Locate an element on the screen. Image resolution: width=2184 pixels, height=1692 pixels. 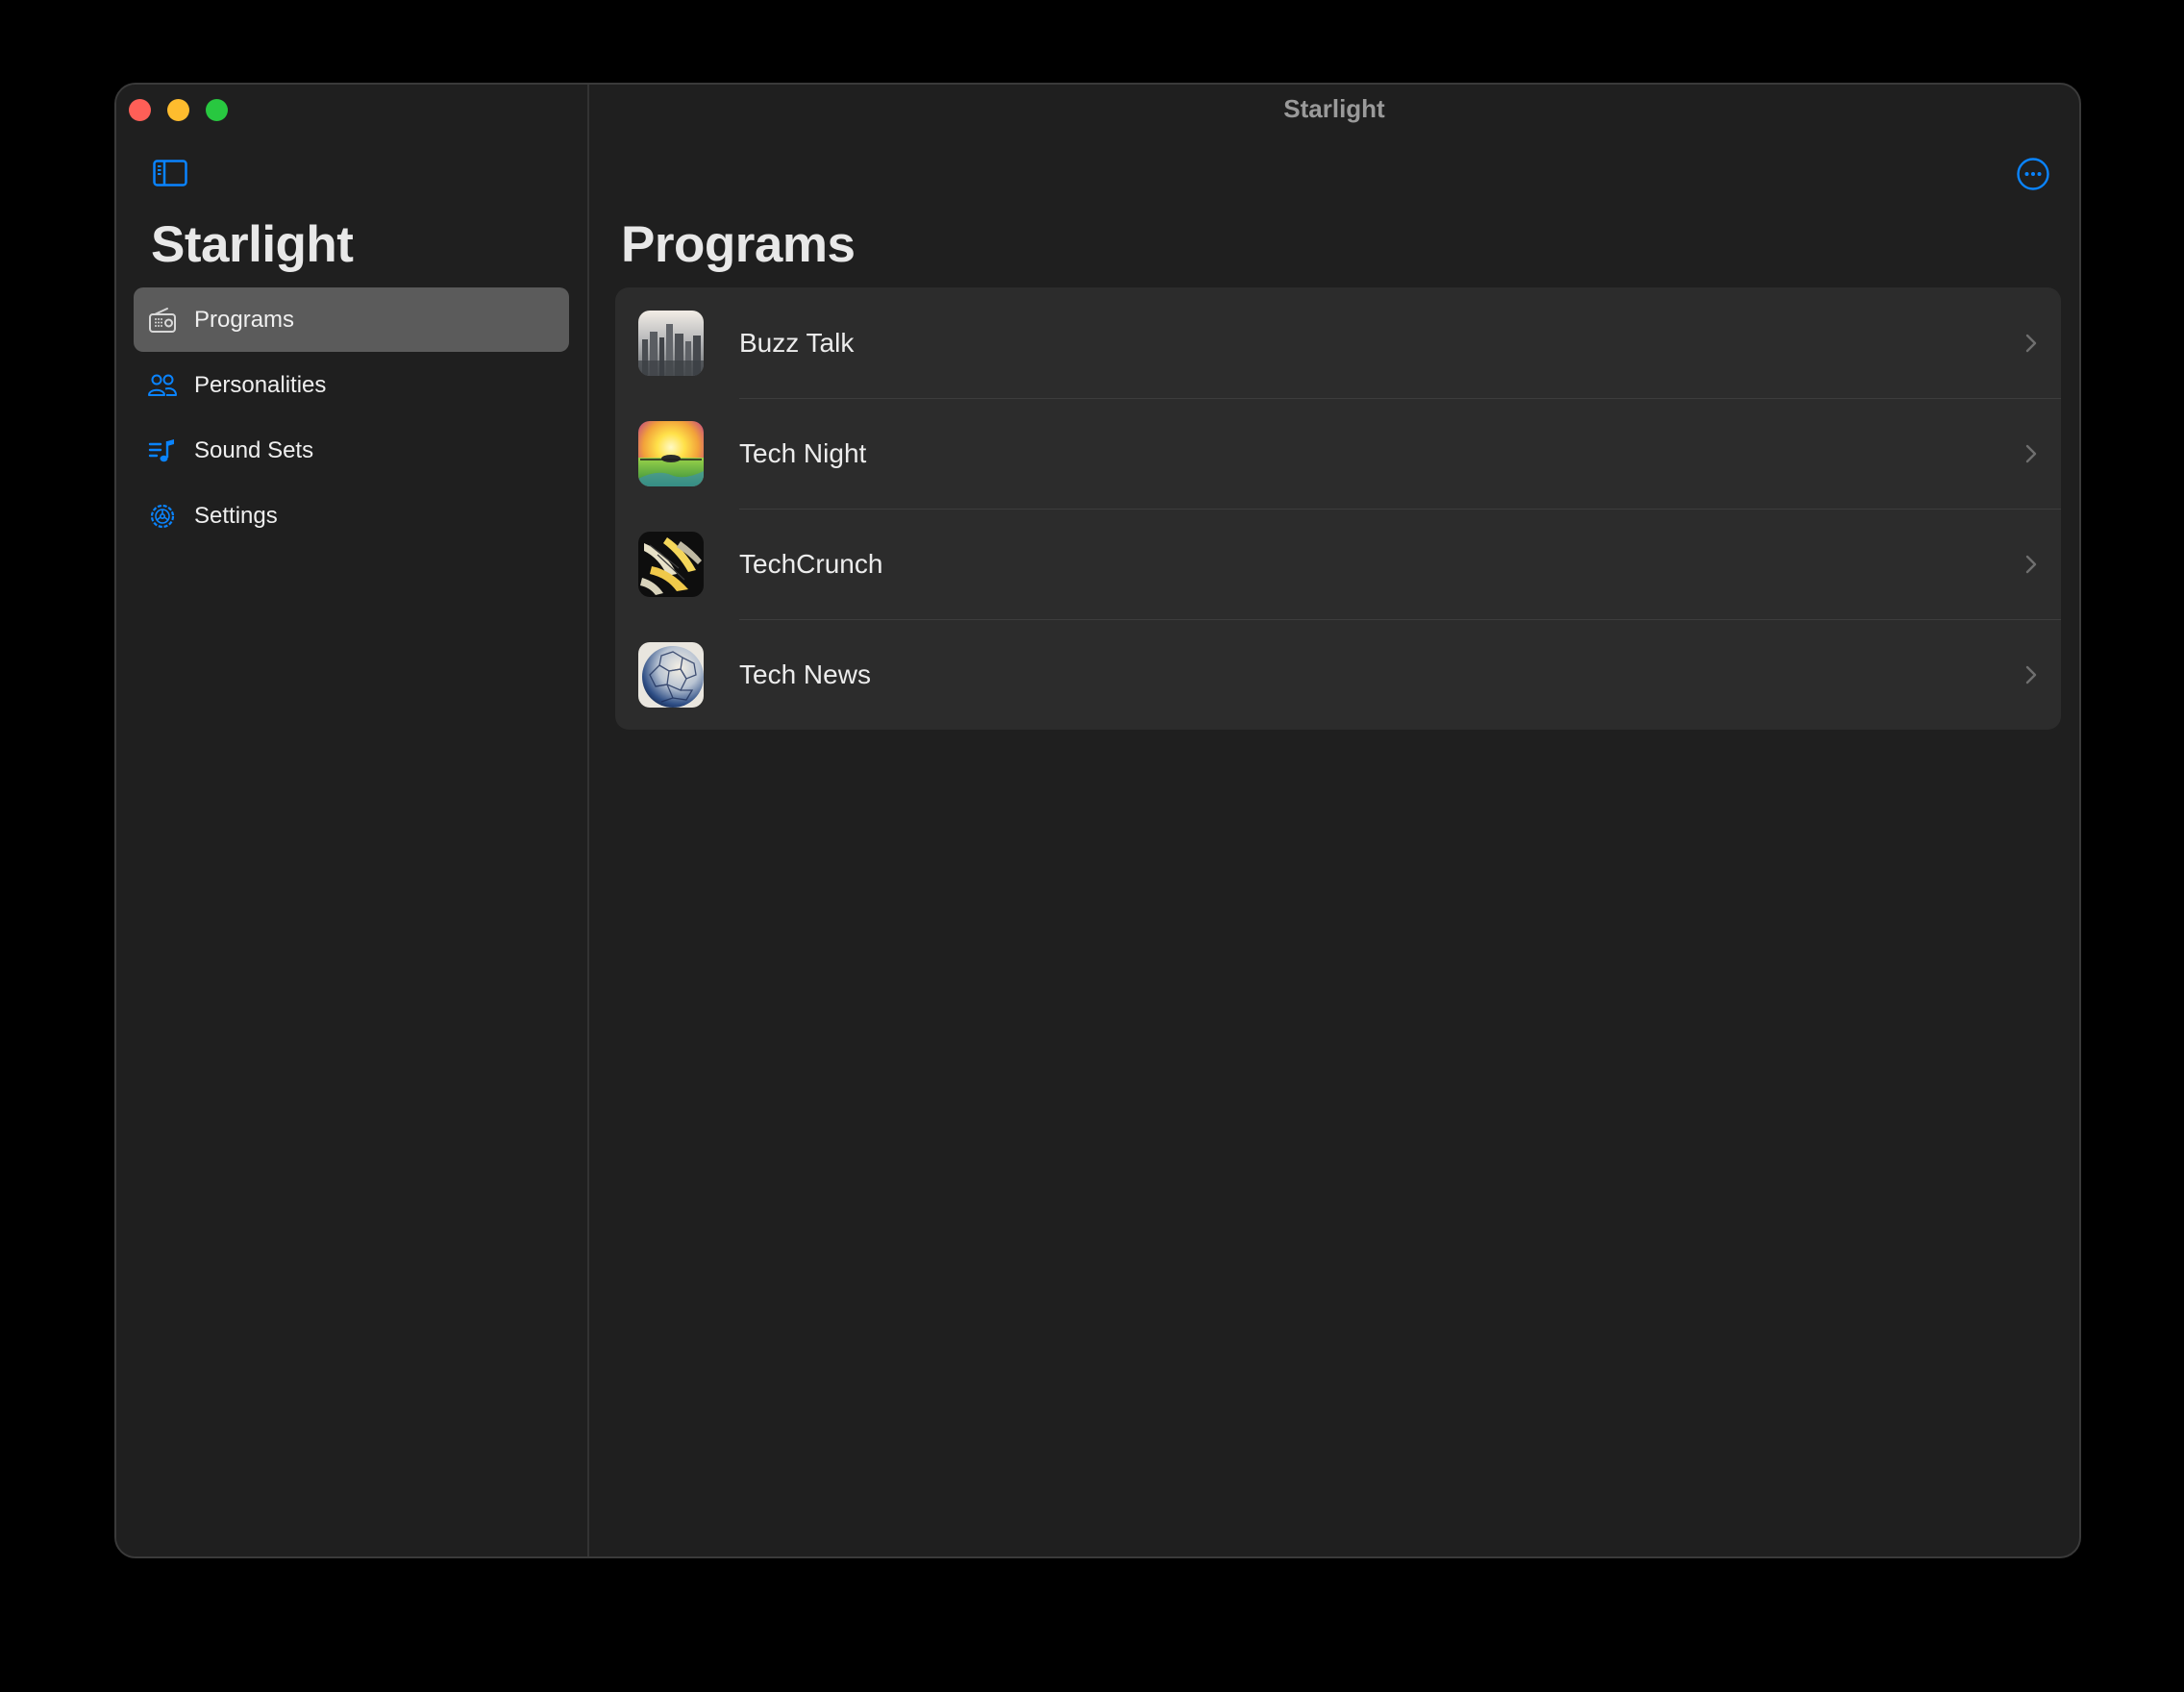
sidebar-title: Starlight is located at coordinates (253, 244).